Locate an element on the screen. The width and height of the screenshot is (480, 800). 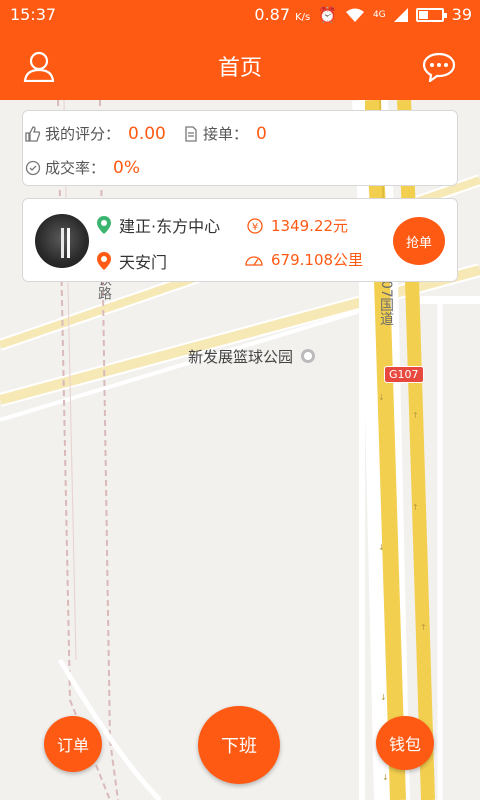
chat-icon is located at coordinates (439, 67).